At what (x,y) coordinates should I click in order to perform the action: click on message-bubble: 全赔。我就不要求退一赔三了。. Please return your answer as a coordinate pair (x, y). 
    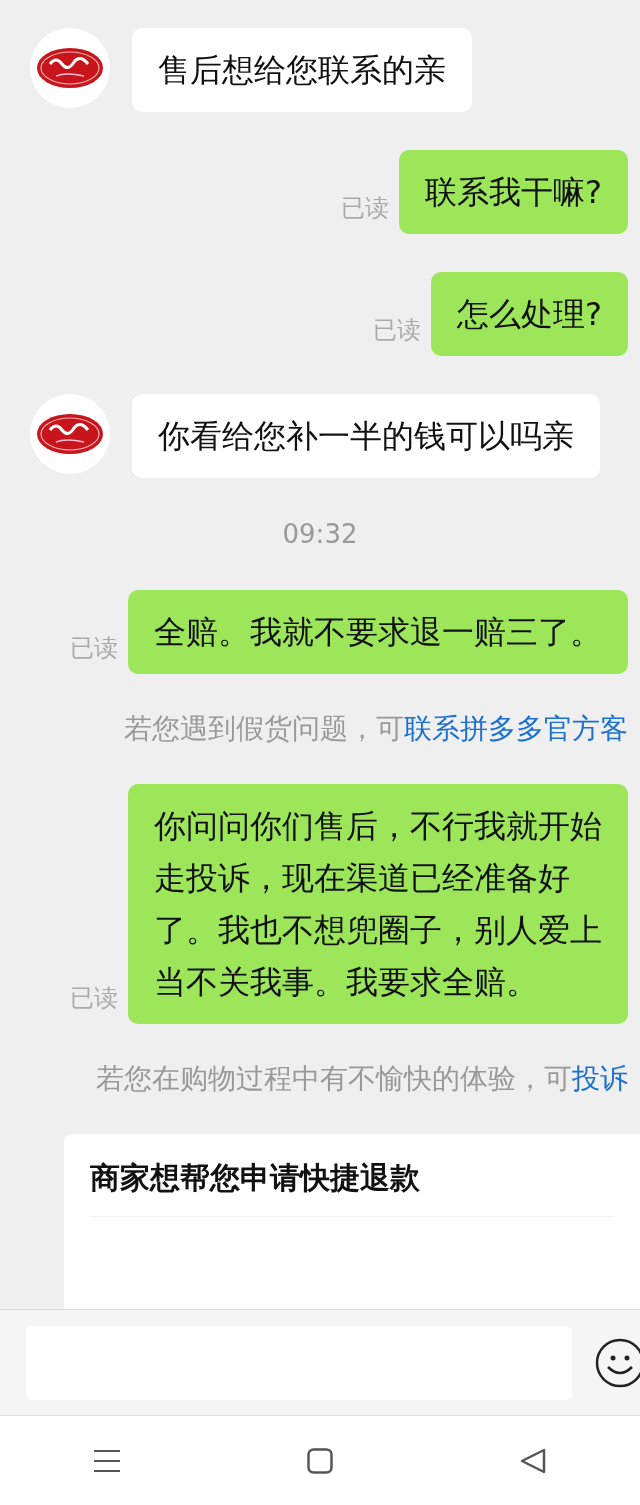
    Looking at the image, I should click on (378, 632).